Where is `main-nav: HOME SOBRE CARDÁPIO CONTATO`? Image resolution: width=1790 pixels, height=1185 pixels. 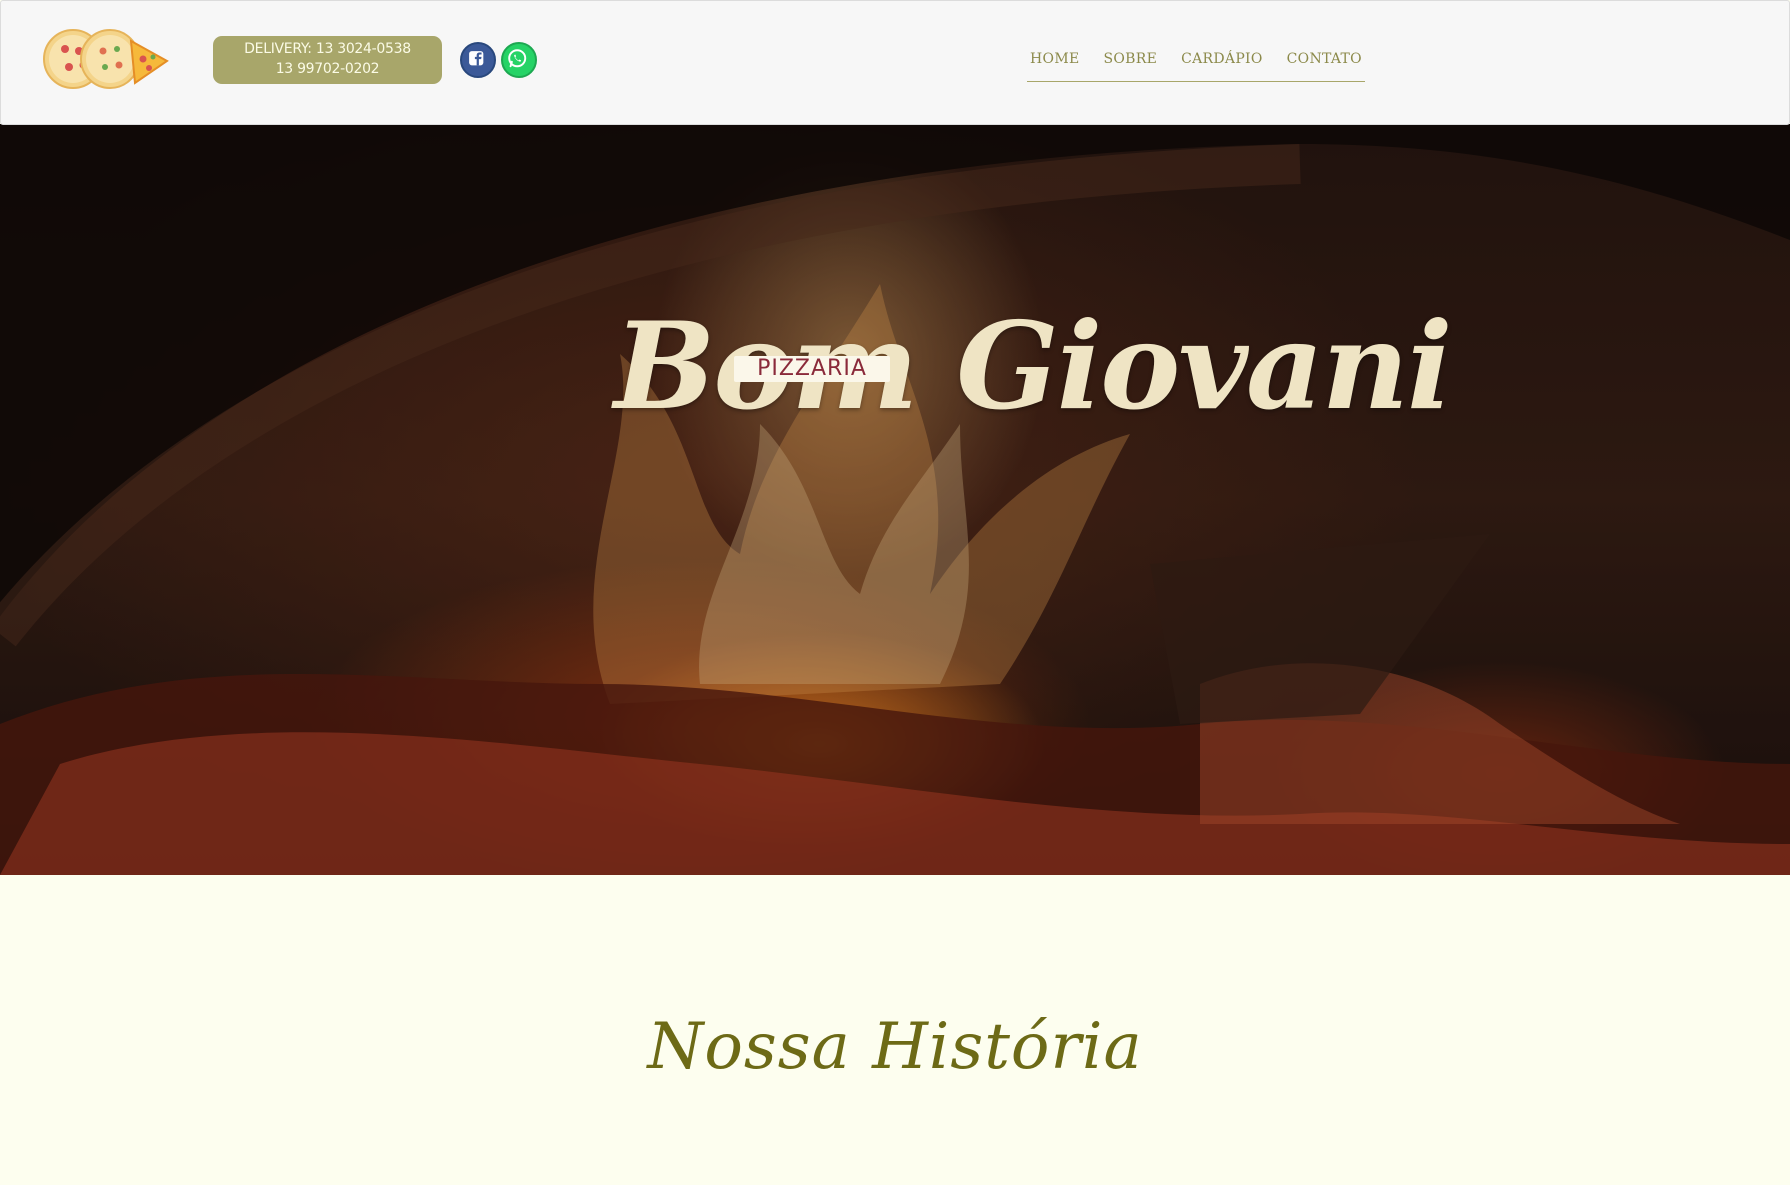
main-nav: HOME SOBRE CARDÁPIO CONTATO is located at coordinates (1196, 66).